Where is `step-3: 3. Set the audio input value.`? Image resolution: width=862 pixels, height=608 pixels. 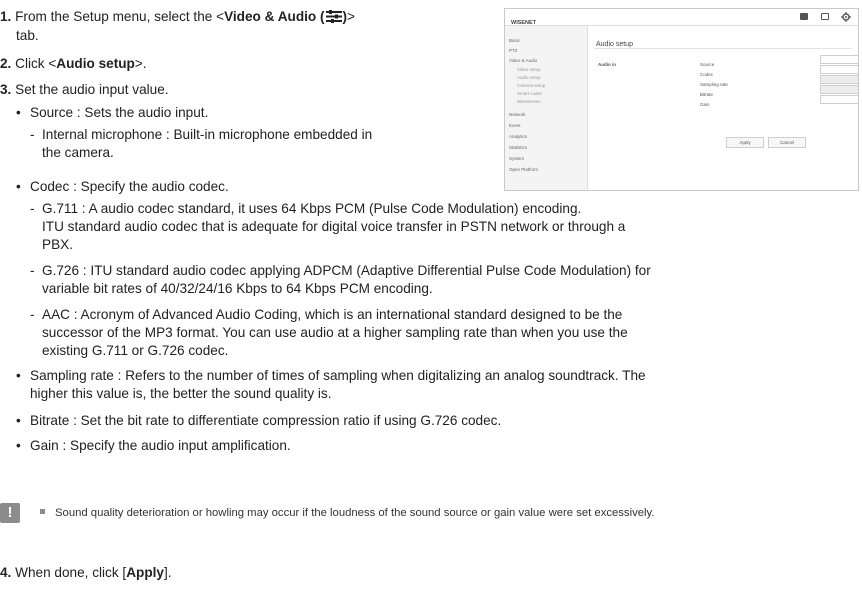
step-3: 3. Set the audio input value. is located at coordinates (84, 90).